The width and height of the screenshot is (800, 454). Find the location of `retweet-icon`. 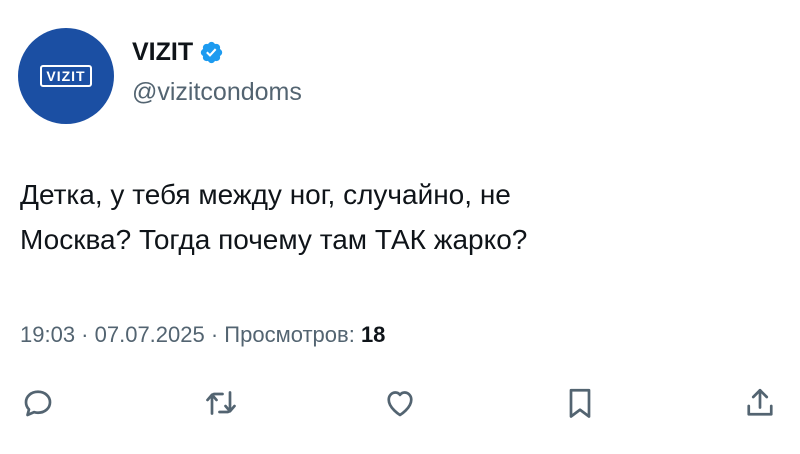

retweet-icon is located at coordinates (221, 403).